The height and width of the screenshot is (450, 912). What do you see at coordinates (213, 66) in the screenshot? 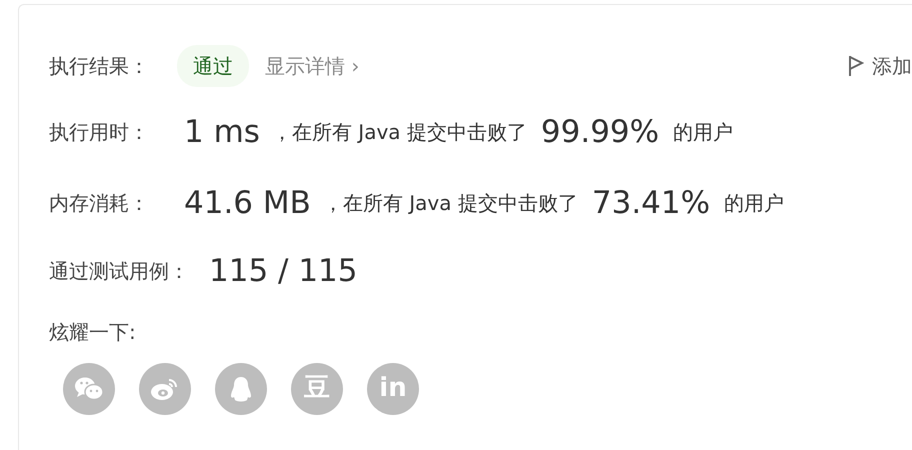
I see `status-badge: 通过` at bounding box center [213, 66].